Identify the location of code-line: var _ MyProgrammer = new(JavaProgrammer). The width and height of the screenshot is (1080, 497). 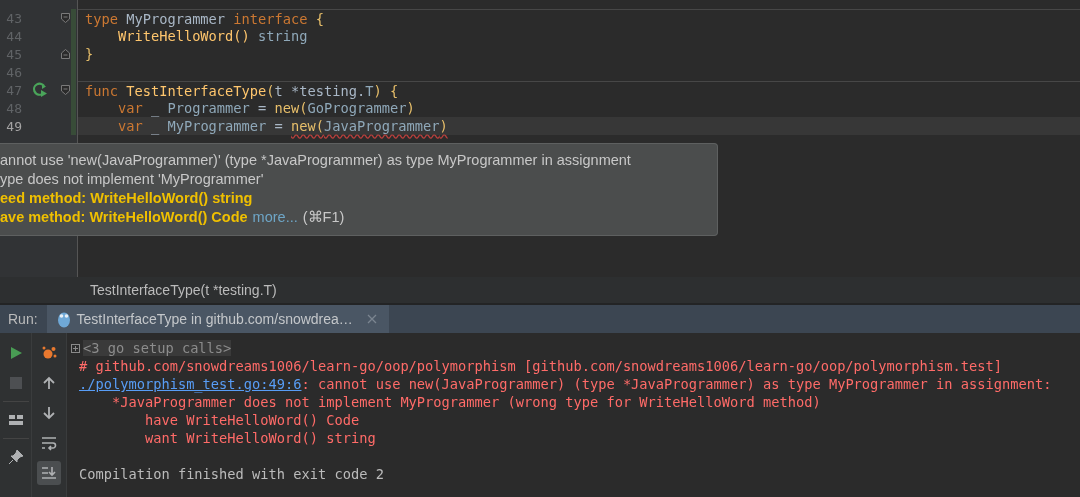
(282, 126).